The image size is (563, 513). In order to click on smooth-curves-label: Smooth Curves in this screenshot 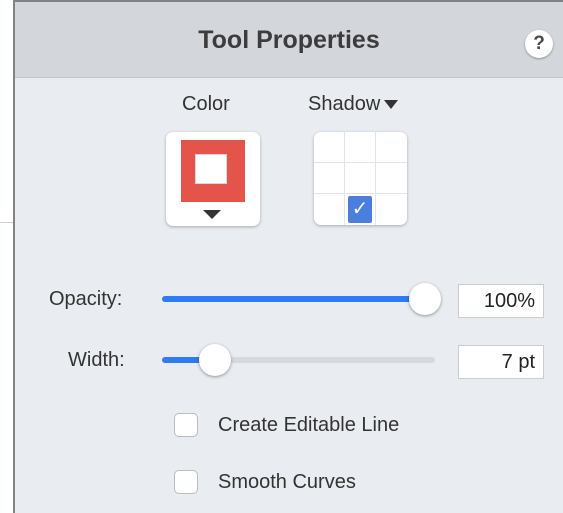, I will do `click(287, 481)`.